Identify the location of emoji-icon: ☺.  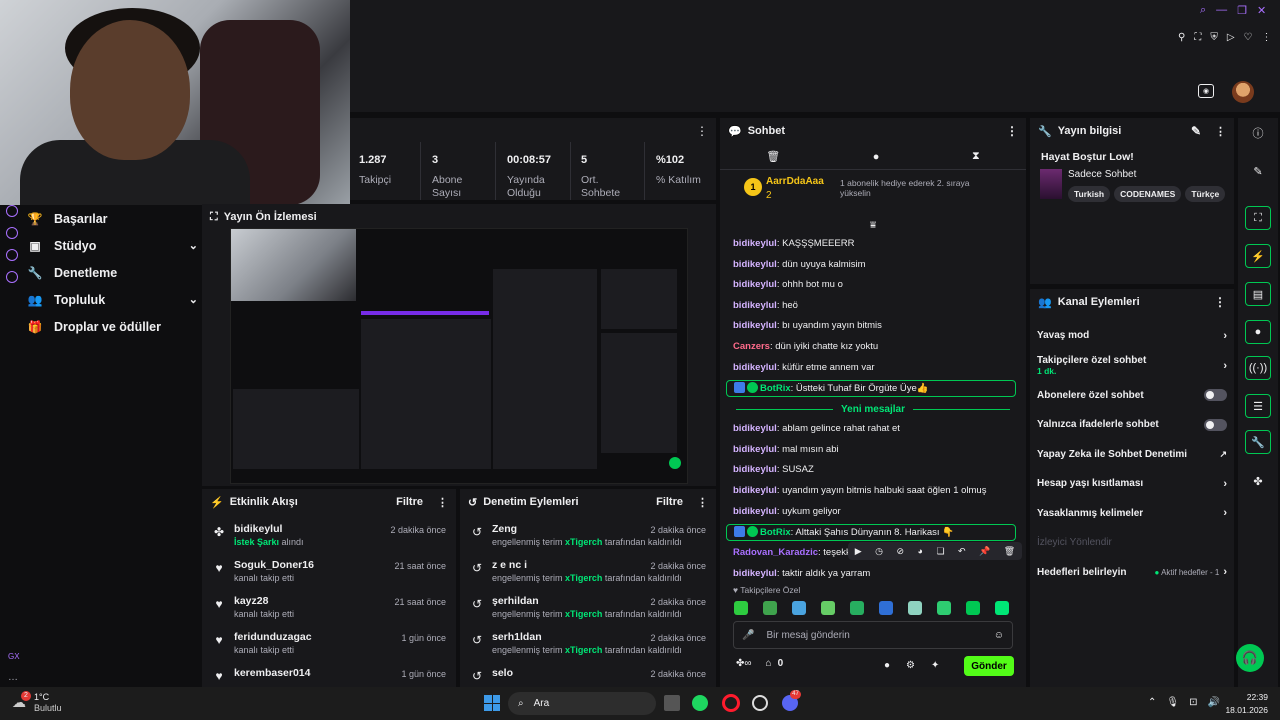
(999, 635).